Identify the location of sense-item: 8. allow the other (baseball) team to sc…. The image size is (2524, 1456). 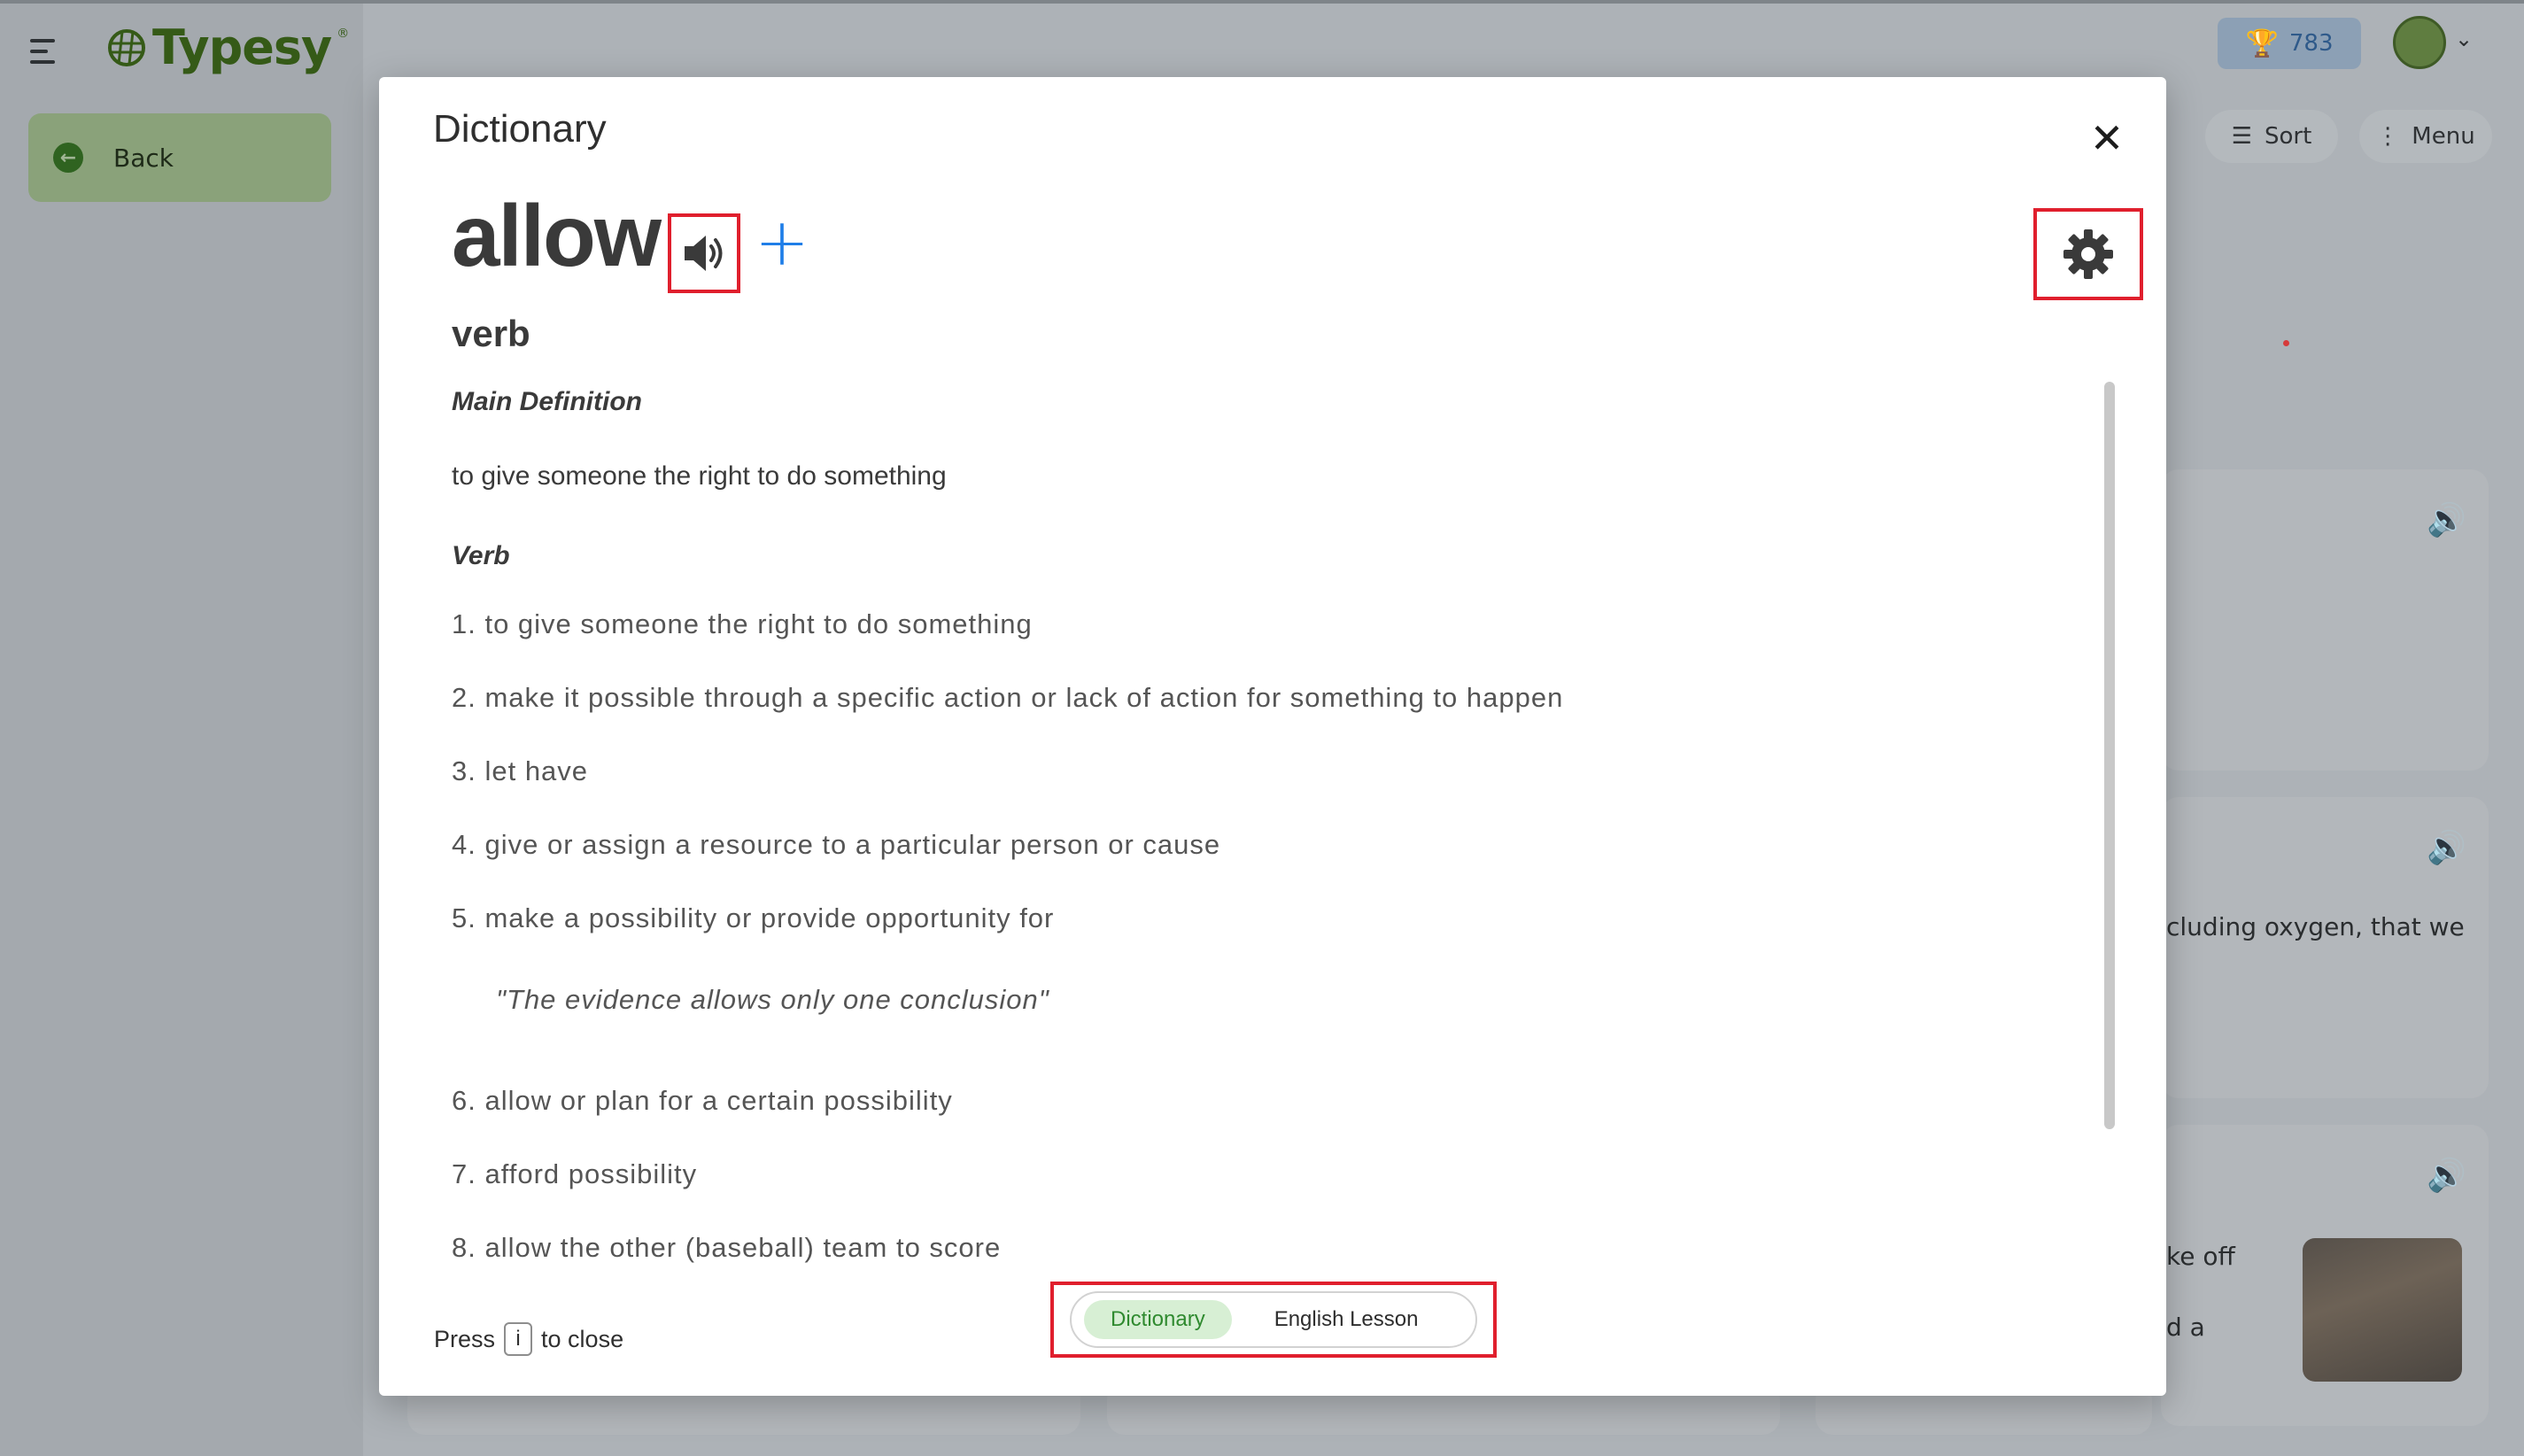
(727, 1247).